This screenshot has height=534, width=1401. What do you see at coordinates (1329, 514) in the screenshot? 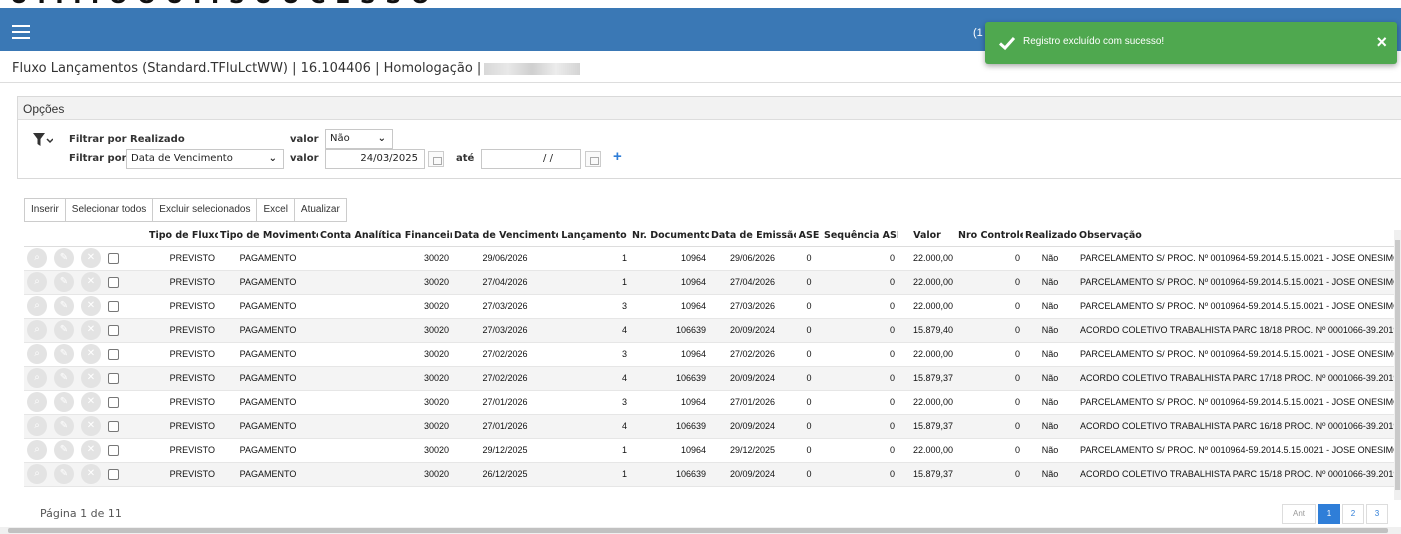
I see `page-1-button: 1` at bounding box center [1329, 514].